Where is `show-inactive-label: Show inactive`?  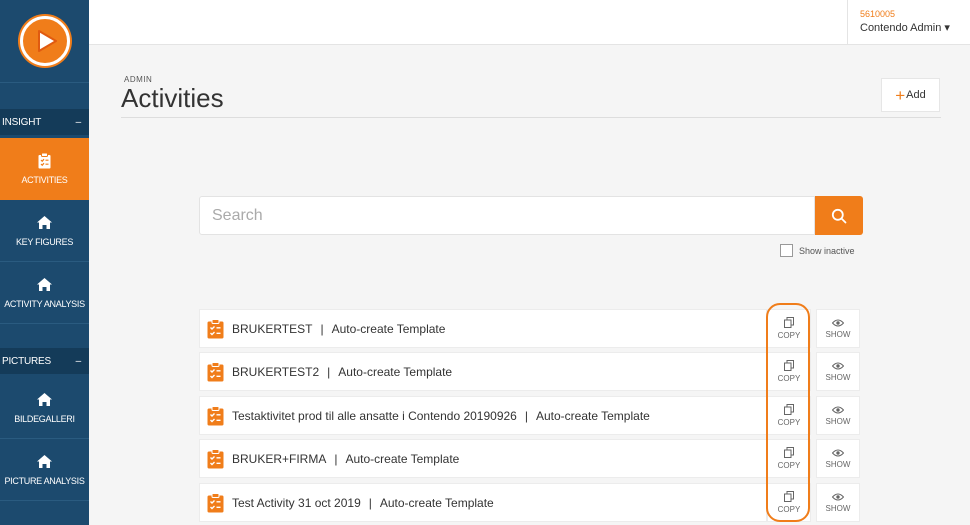 show-inactive-label: Show inactive is located at coordinates (827, 250).